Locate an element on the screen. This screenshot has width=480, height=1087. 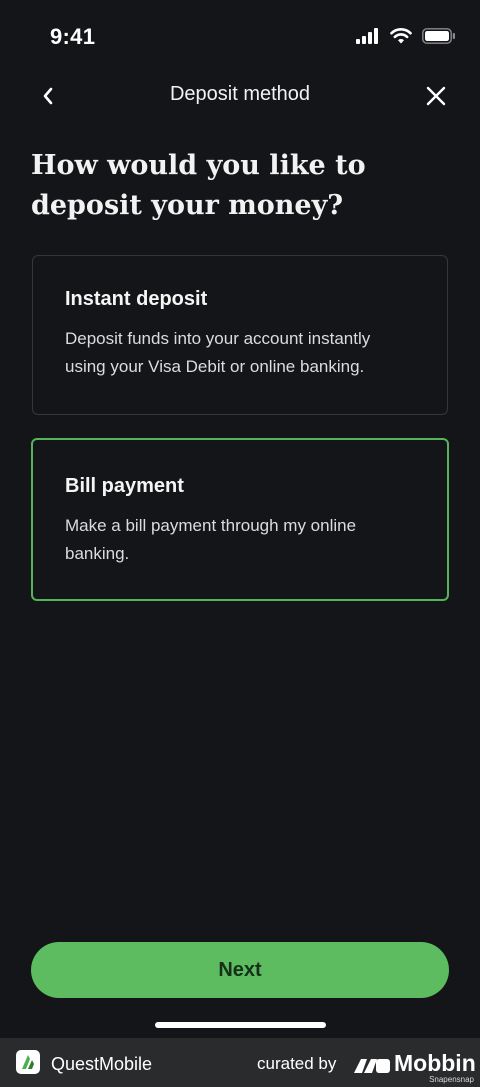
footer-brand: QuestMobile is located at coordinates (102, 1064).